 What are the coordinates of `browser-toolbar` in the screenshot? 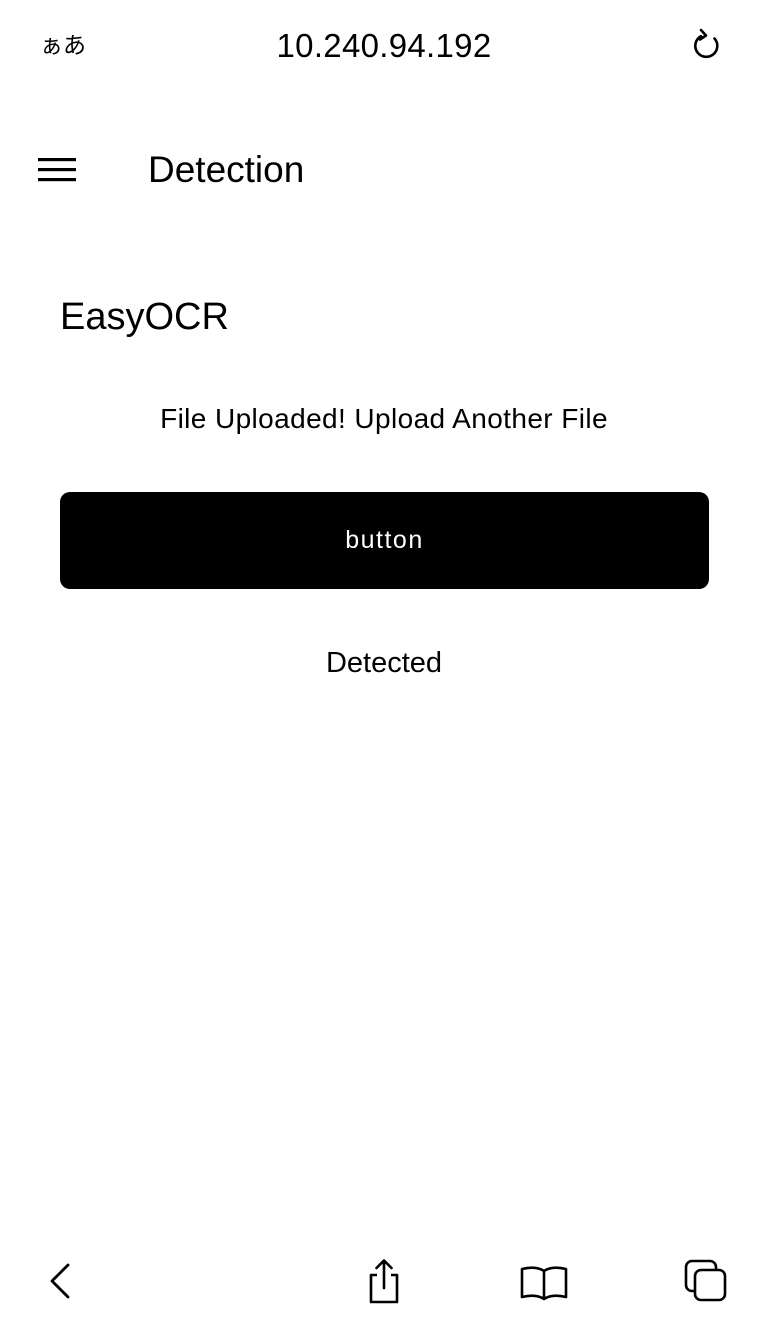 It's located at (384, 1280).